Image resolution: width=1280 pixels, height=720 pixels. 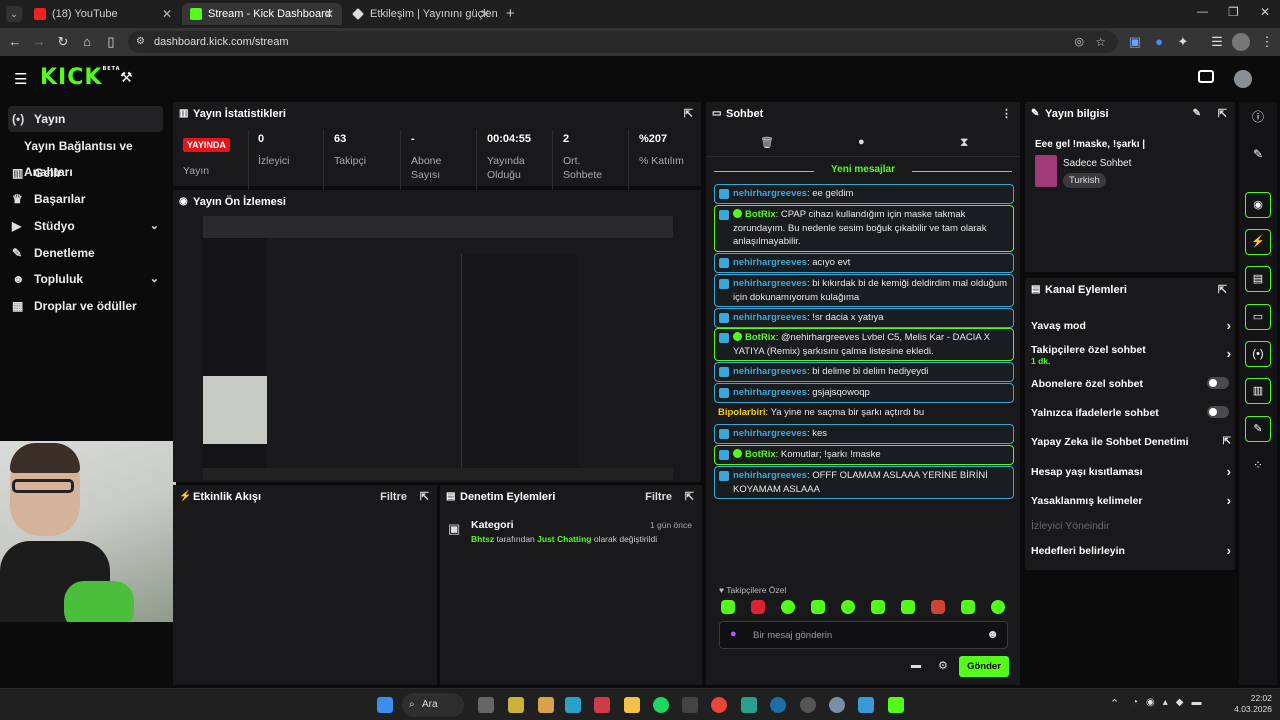 What do you see at coordinates (1233, 12) in the screenshot?
I see `maximize-button: ❐` at bounding box center [1233, 12].